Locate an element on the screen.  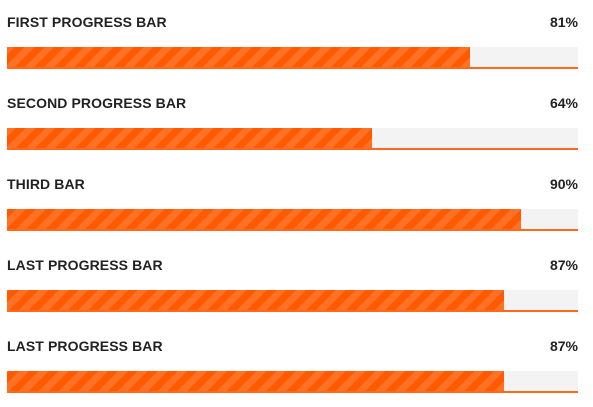
progress-bar-header: THIRD BAR 90% is located at coordinates (292, 182).